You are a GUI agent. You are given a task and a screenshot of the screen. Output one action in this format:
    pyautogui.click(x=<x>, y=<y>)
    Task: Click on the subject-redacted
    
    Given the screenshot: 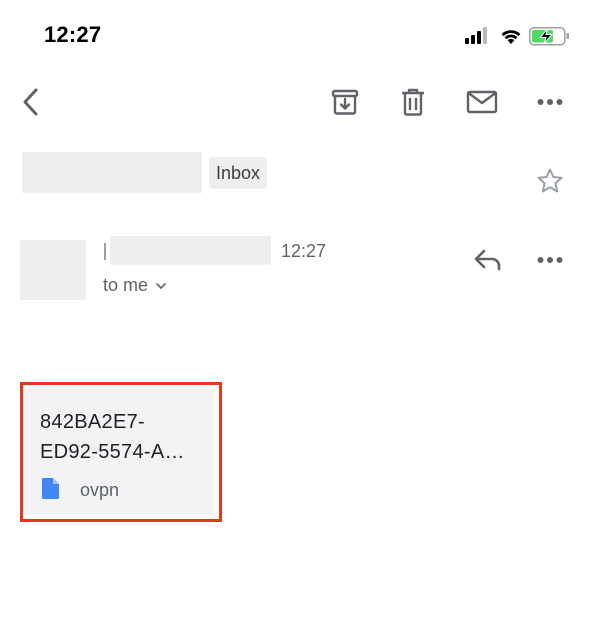 What is the action you would take?
    pyautogui.click(x=112, y=172)
    